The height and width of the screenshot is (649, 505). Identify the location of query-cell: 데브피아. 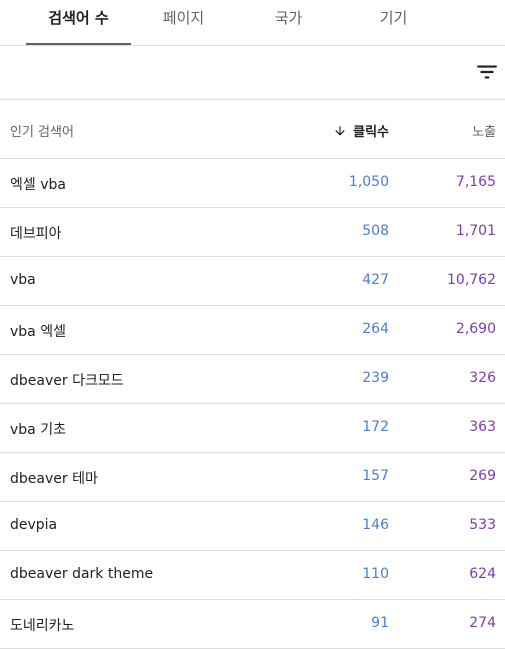
(36, 234).